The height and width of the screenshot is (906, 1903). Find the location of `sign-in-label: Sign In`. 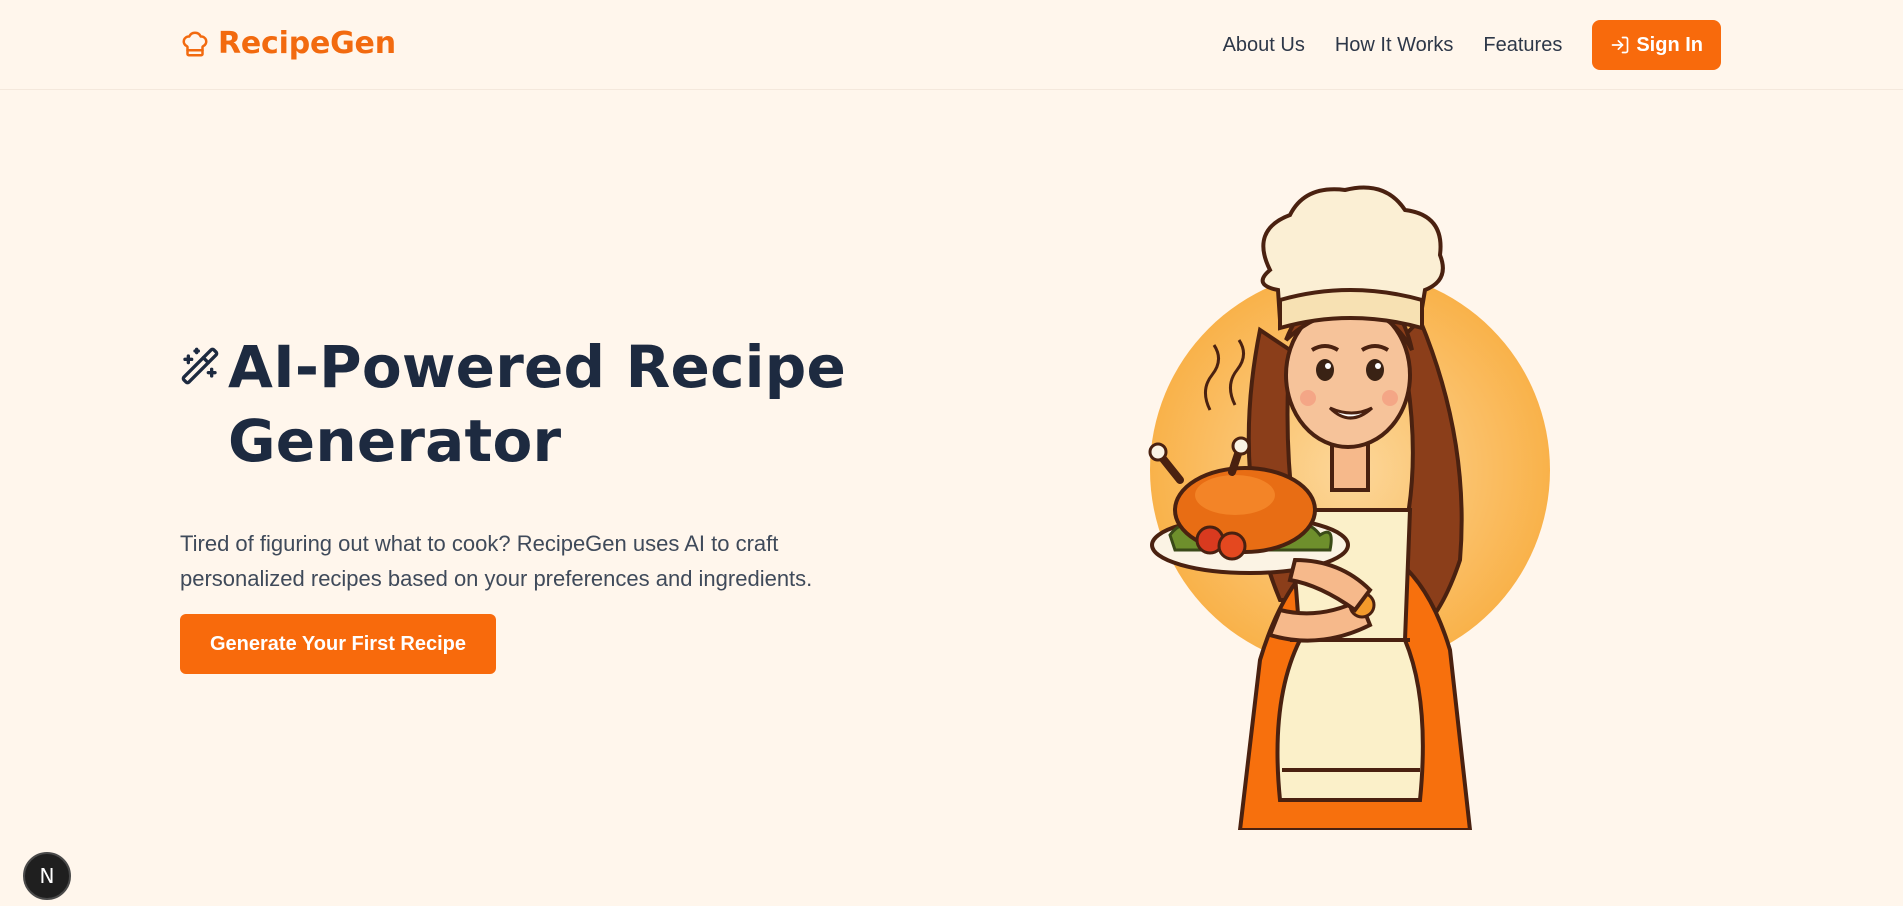

sign-in-label: Sign In is located at coordinates (1669, 44).